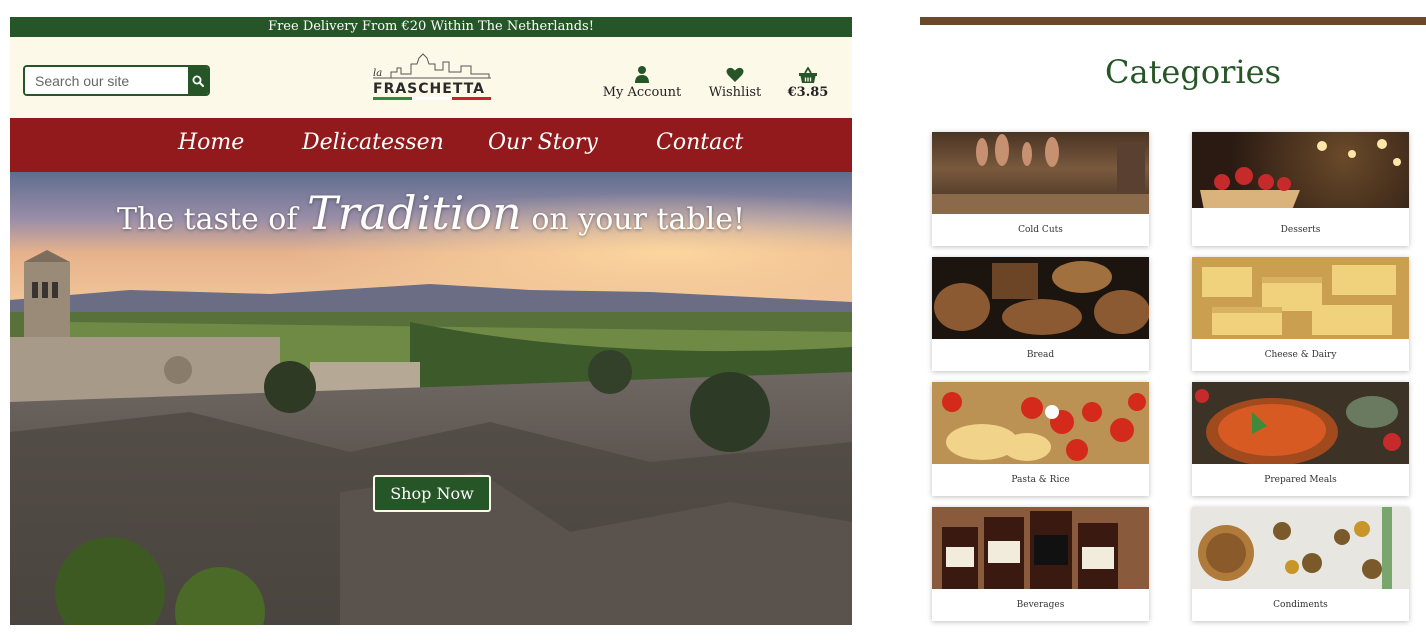  What do you see at coordinates (432, 493) in the screenshot?
I see `shop-now-button: Shop Now` at bounding box center [432, 493].